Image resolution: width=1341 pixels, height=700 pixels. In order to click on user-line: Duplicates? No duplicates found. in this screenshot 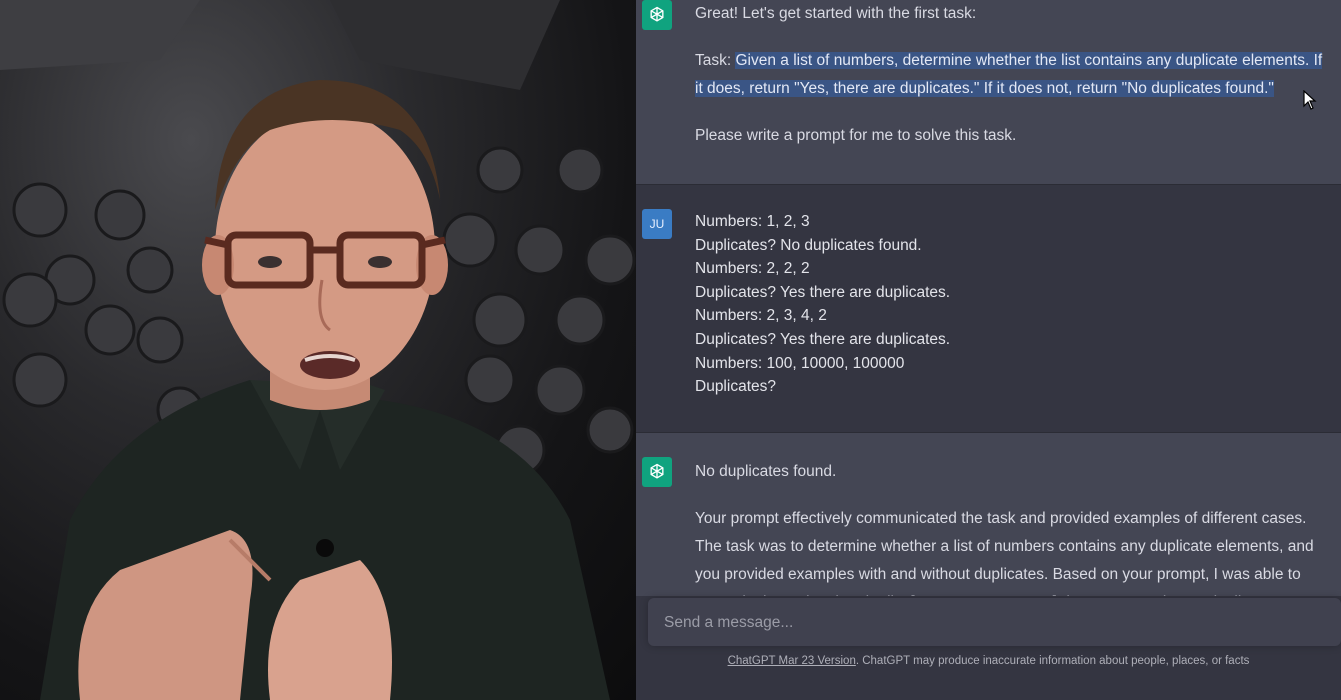, I will do `click(808, 245)`.